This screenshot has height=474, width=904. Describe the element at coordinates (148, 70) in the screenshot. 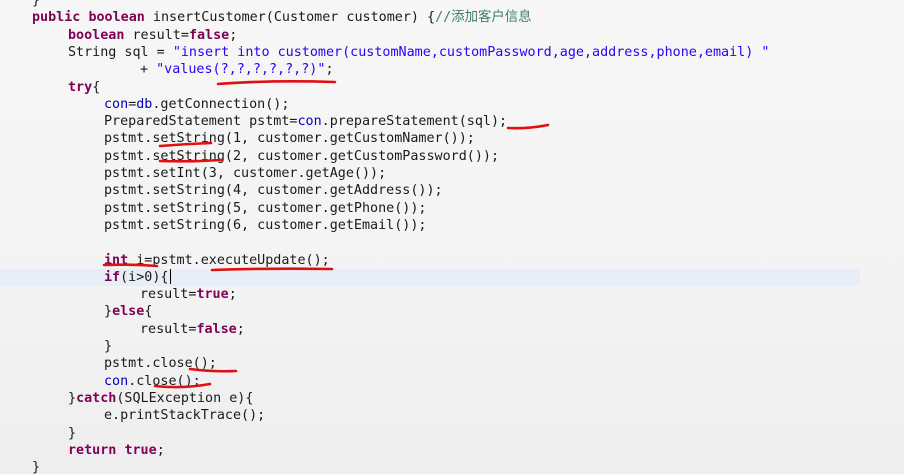

I see `code-token: +` at that location.